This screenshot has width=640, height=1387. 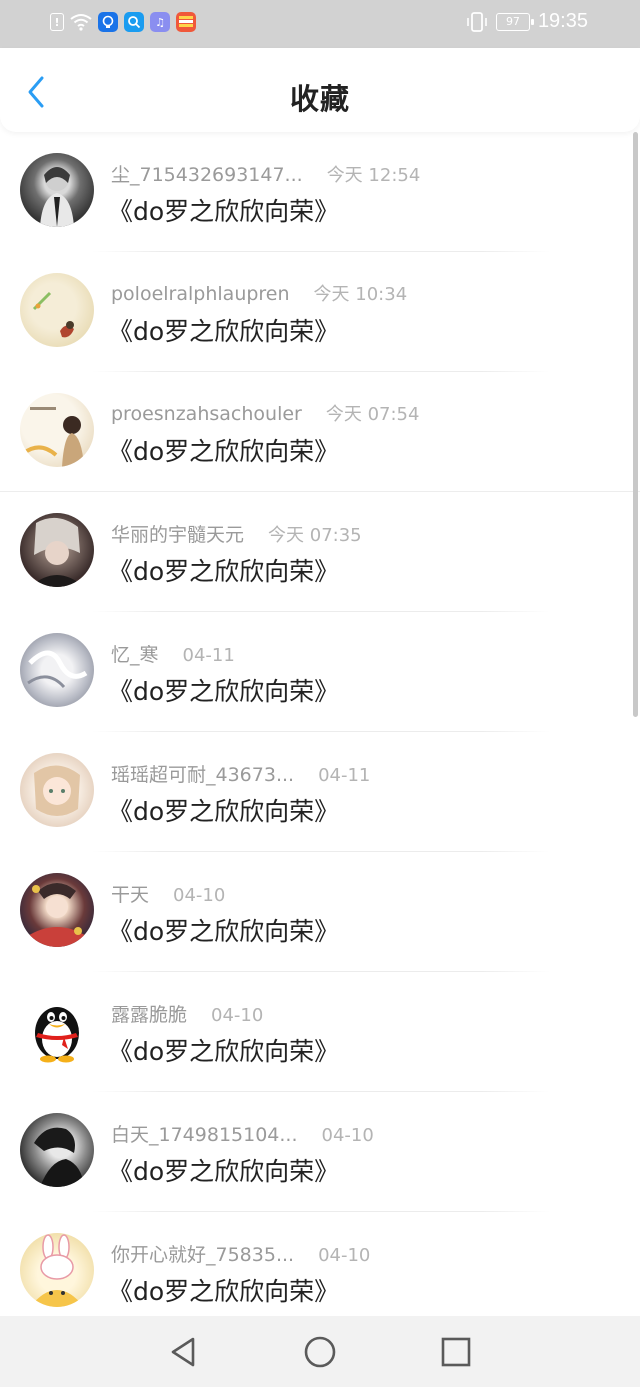 I want to click on list-item: 尘_715432693147... 今天 12:54 《do罗之欣欣向荣》, so click(x=320, y=192).